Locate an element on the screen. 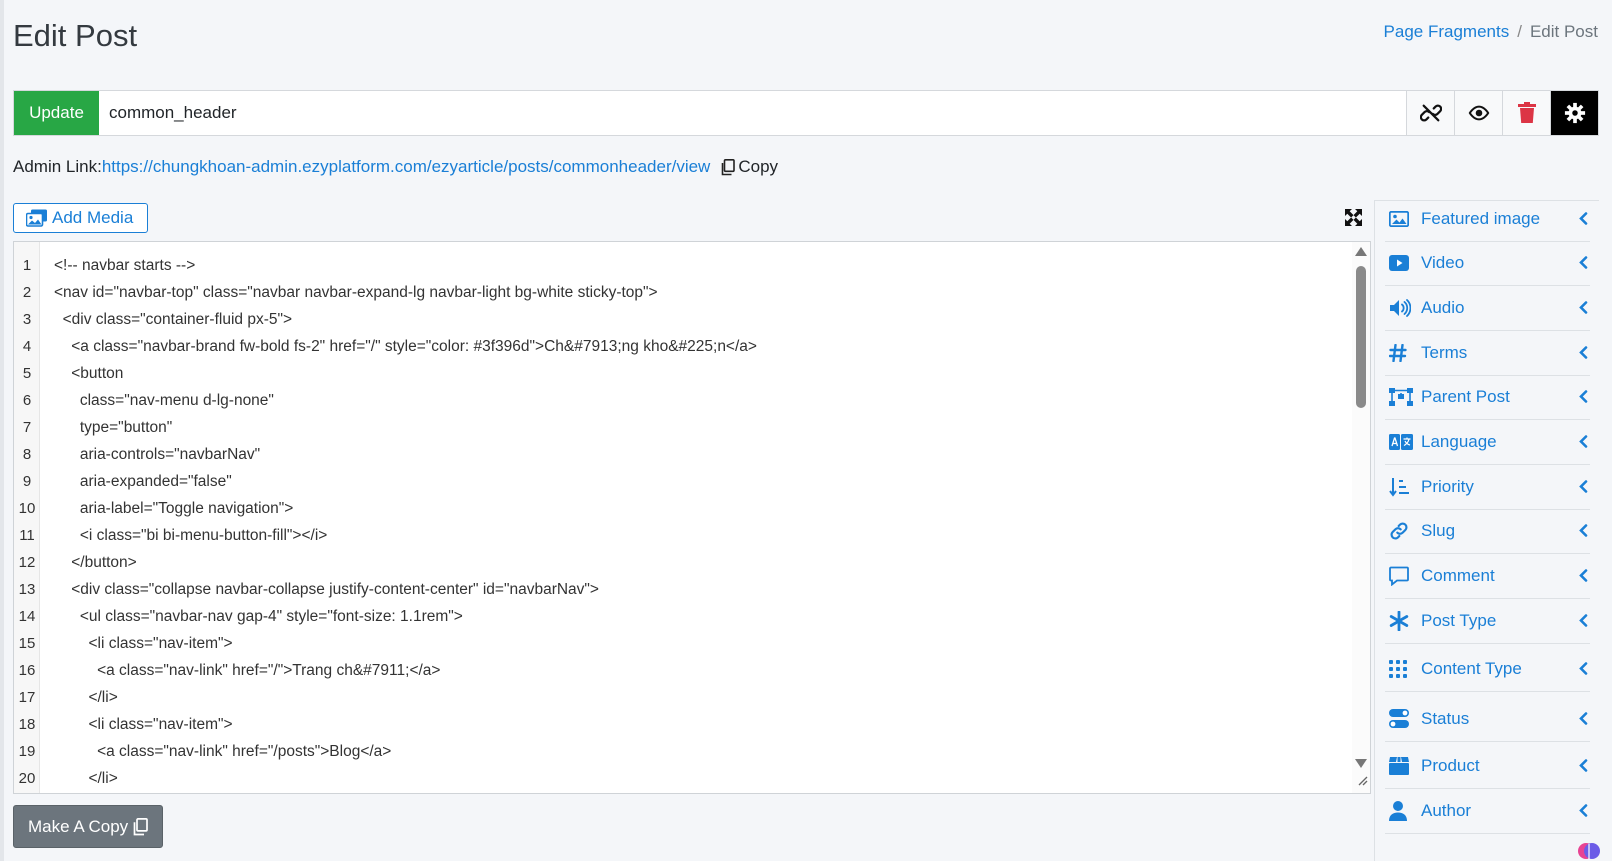 Image resolution: width=1612 pixels, height=861 pixels. trash-icon is located at coordinates (1526, 112).